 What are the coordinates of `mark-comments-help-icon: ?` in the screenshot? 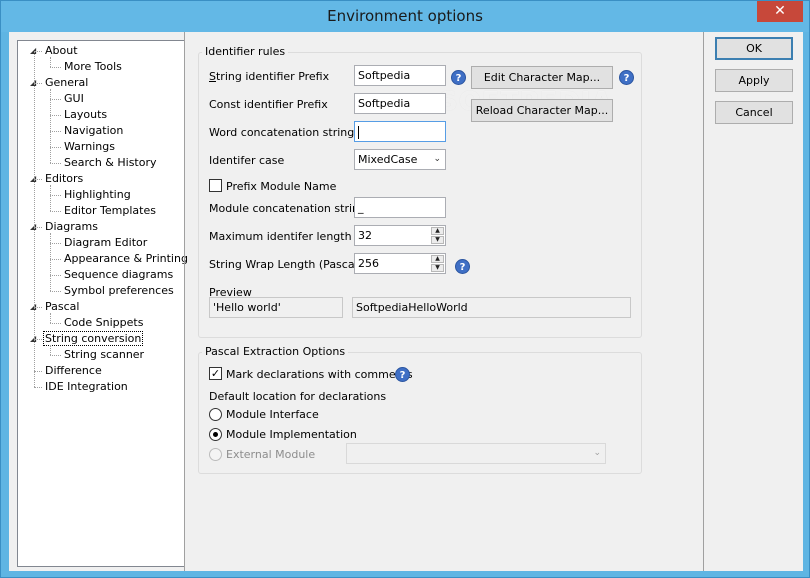 It's located at (402, 374).